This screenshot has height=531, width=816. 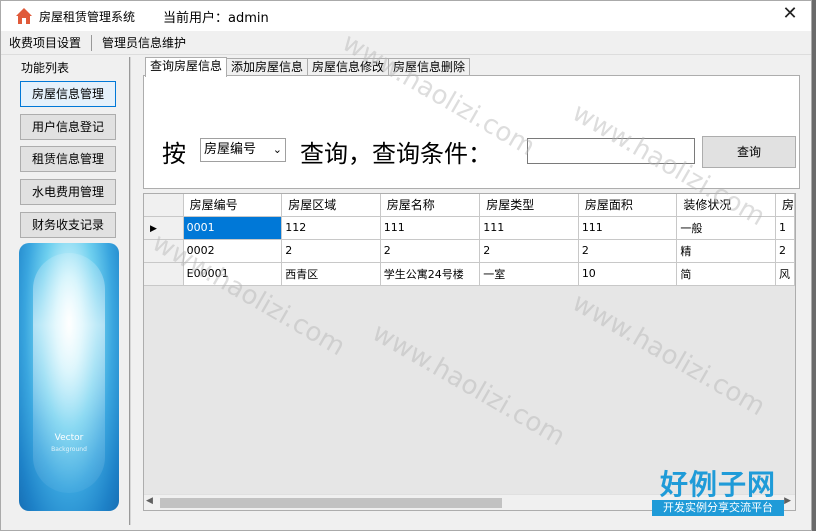 I want to click on user-register-button: 用户信息登记, so click(x=68, y=127).